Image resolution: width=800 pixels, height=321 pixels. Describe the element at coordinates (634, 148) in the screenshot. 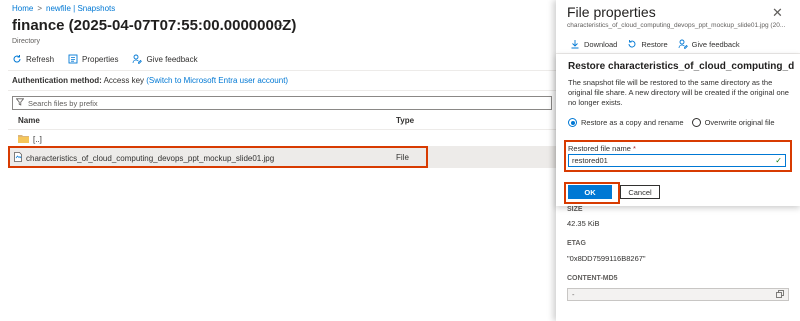

I see `required-marker: *` at that location.